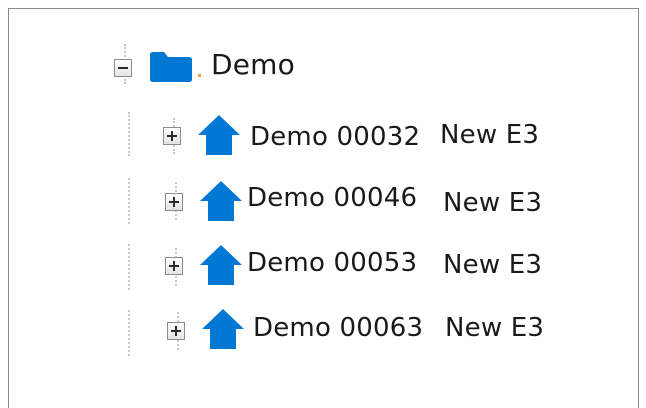 The image size is (646, 408). Describe the element at coordinates (335, 137) in the screenshot. I see `node-name: Demo 00032` at that location.